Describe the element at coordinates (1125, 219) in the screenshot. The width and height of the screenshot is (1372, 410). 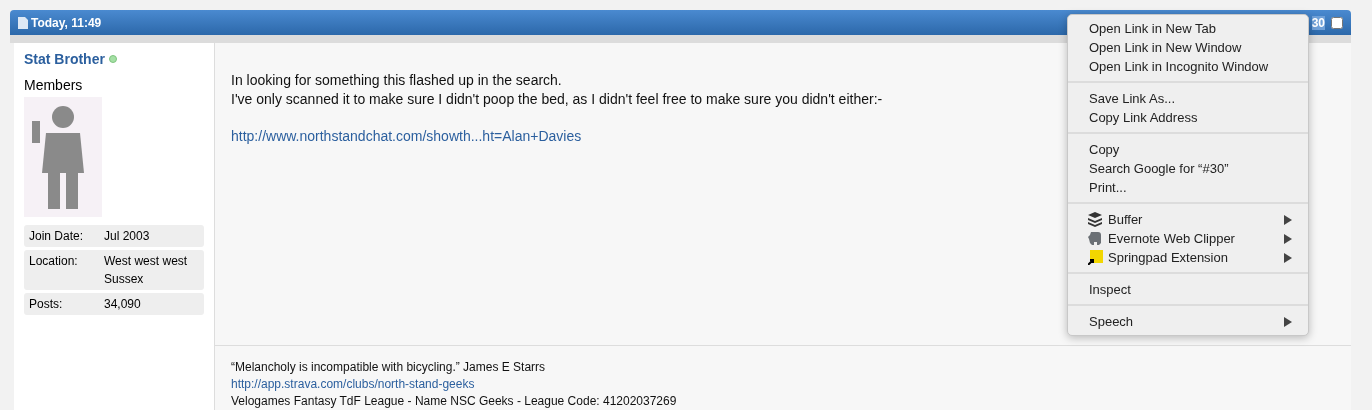
I see `menu-item-label: Buffer` at that location.